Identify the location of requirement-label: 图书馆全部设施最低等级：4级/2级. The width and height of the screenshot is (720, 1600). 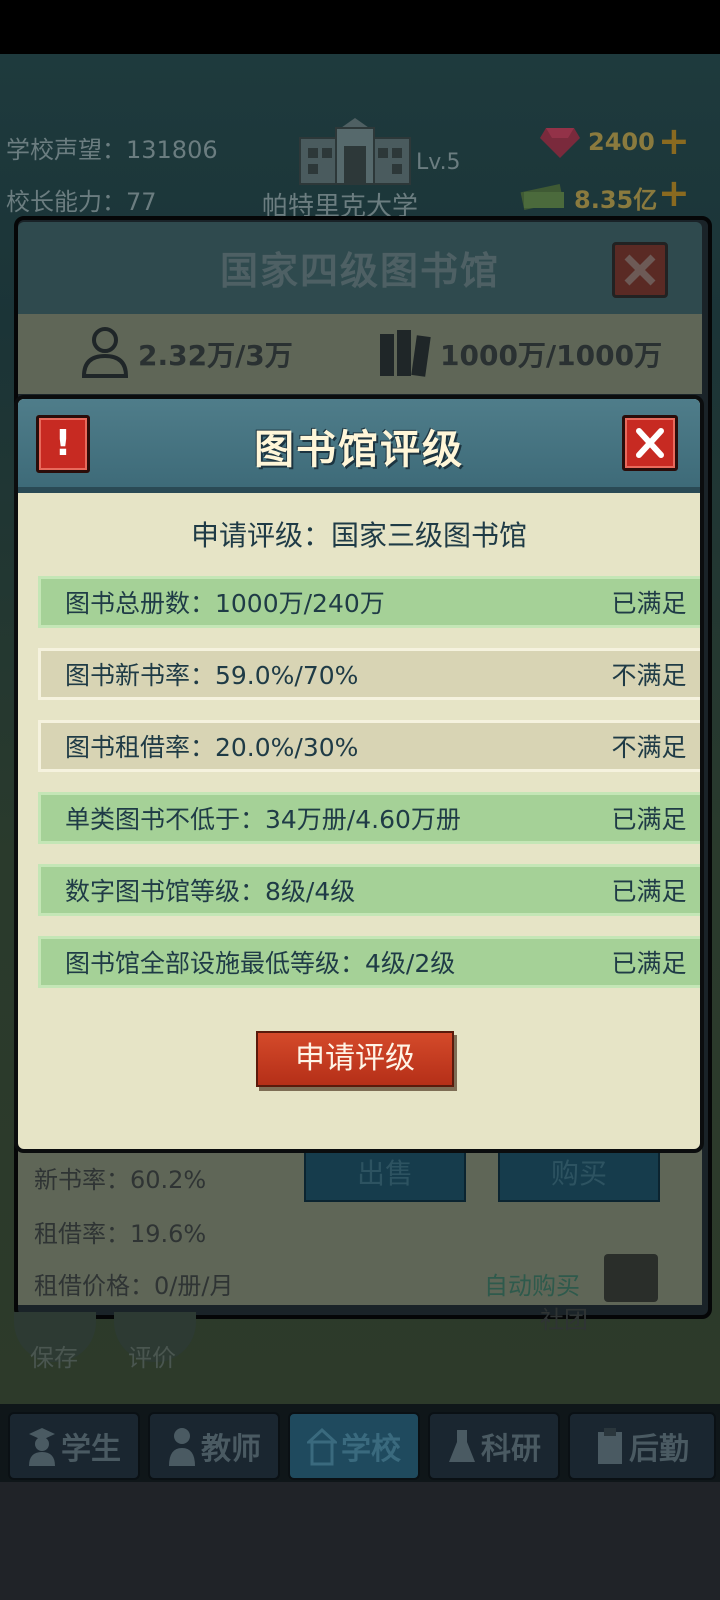
(260, 963).